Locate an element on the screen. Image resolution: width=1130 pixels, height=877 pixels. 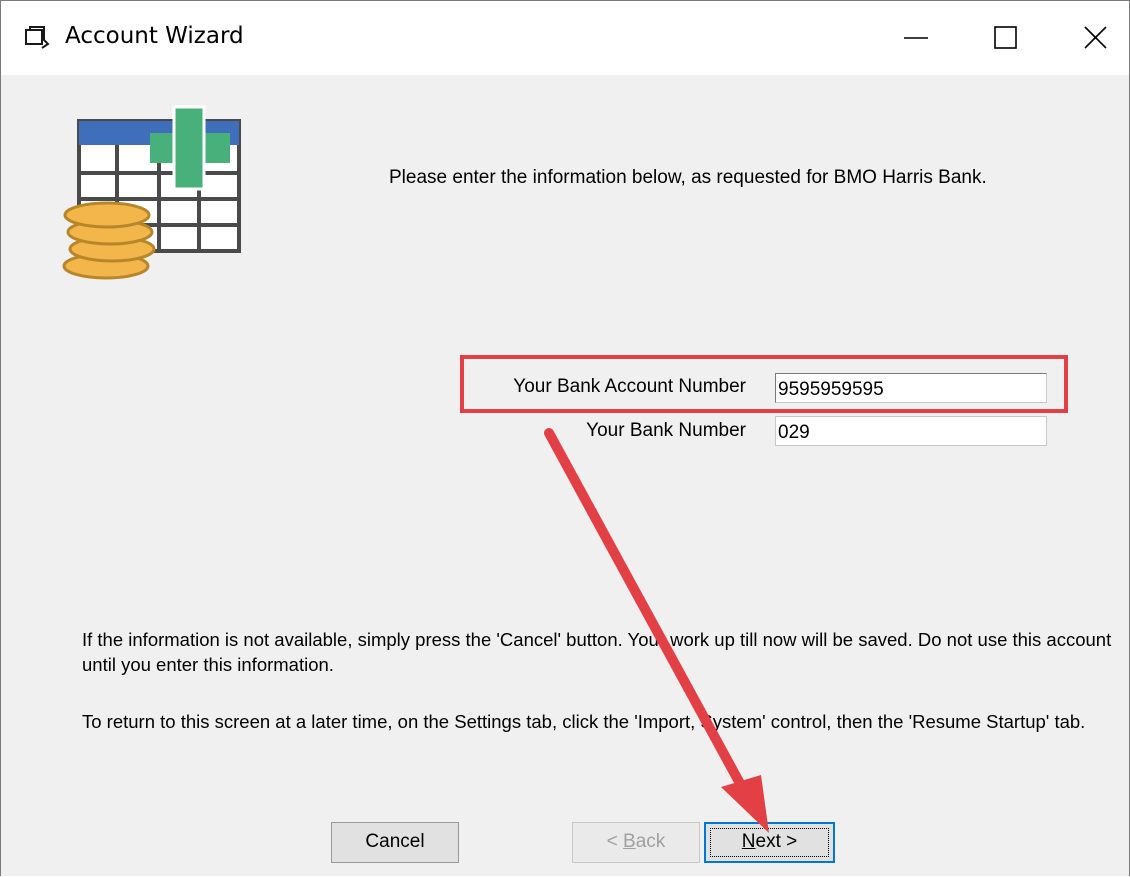
maximize-icon is located at coordinates (1005, 37).